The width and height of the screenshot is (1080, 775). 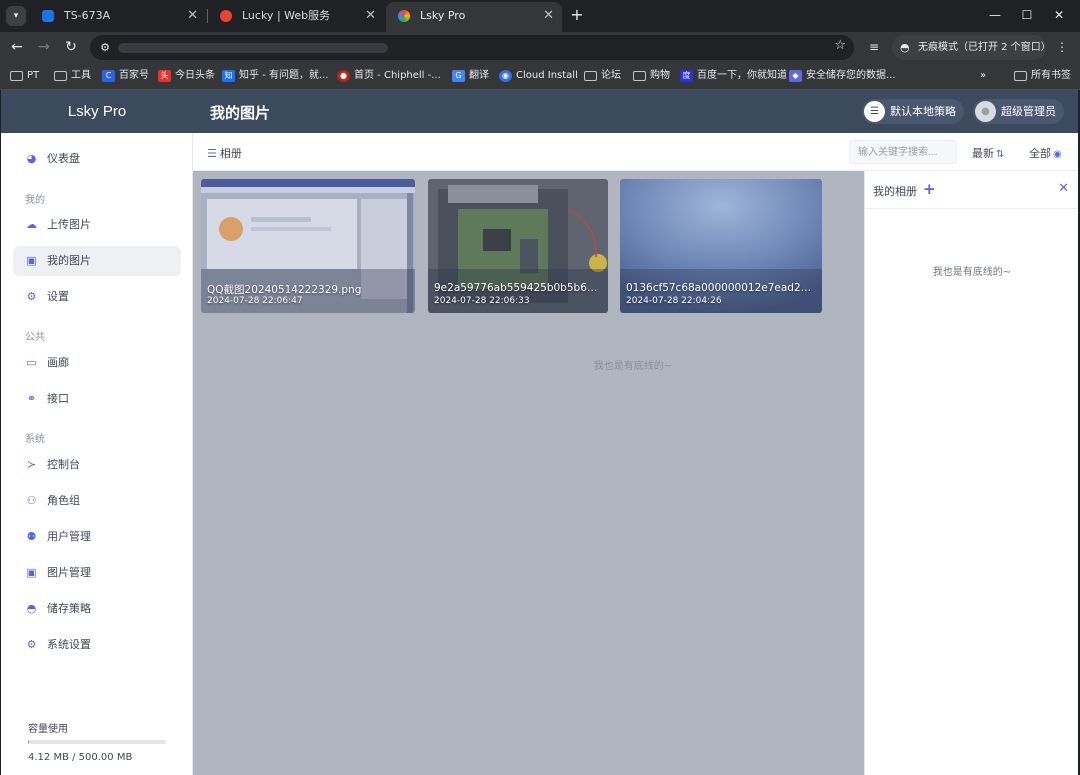 What do you see at coordinates (44, 47) in the screenshot?
I see `forward-arrow-icon: →` at bounding box center [44, 47].